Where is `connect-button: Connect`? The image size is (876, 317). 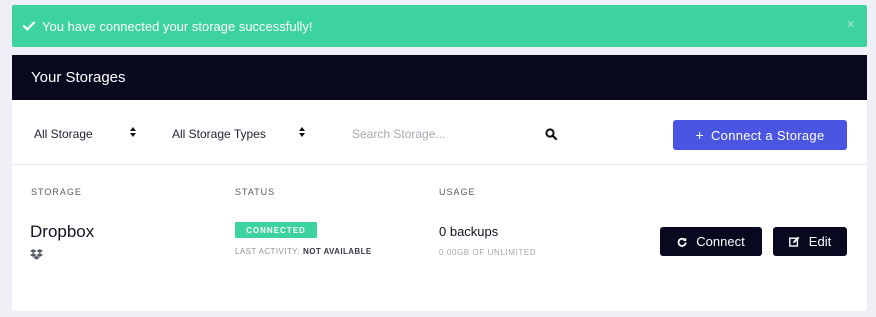 connect-button: Connect is located at coordinates (711, 241).